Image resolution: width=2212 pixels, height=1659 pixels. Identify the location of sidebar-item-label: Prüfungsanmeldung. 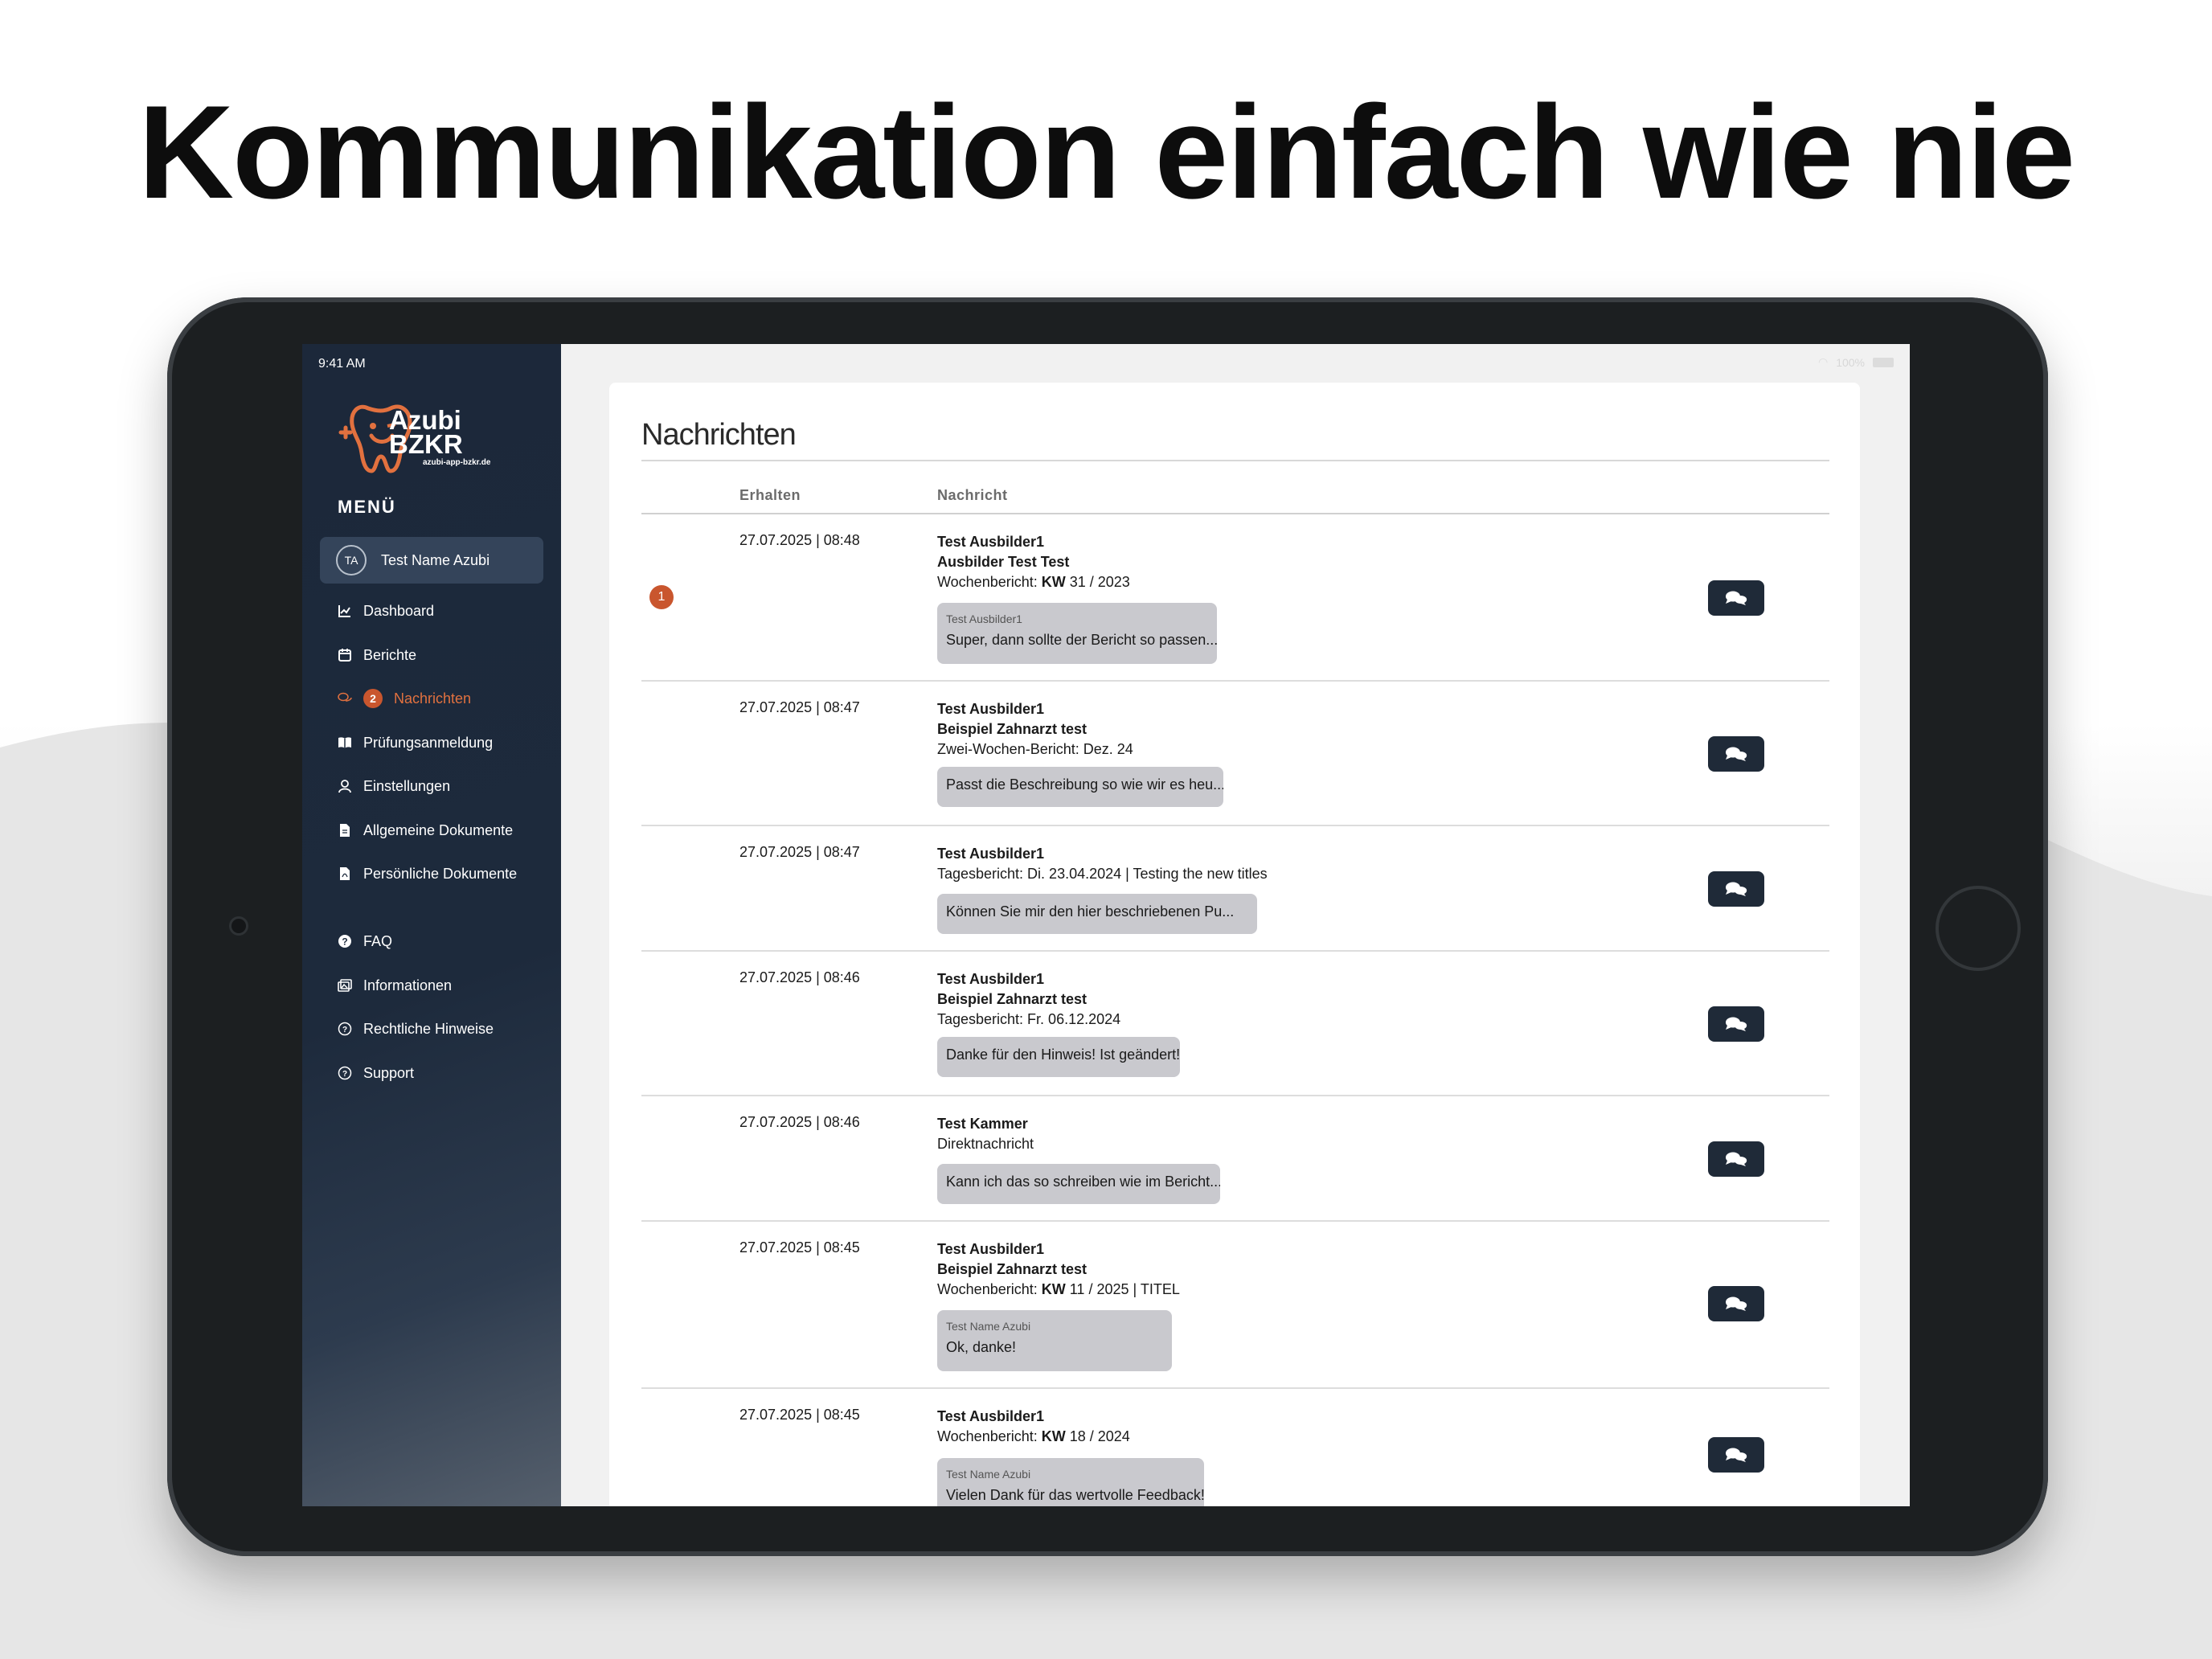
(428, 742).